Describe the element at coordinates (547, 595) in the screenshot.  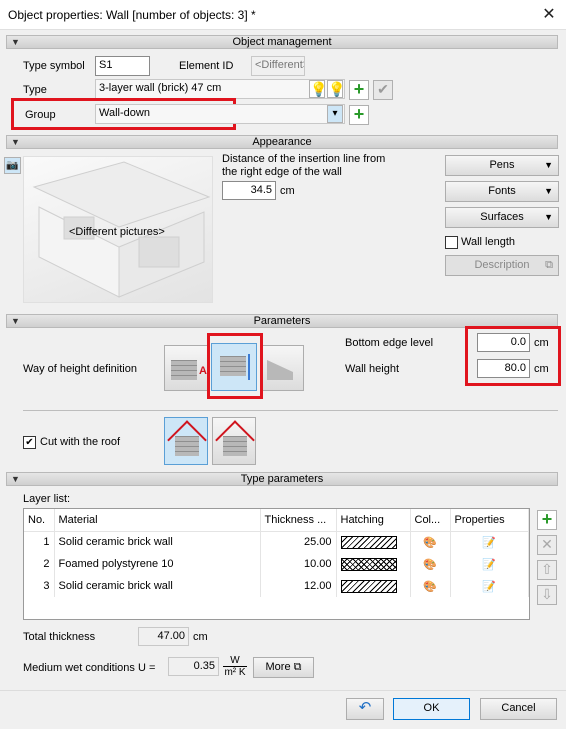
I see `move-down-icon: ⇩` at that location.